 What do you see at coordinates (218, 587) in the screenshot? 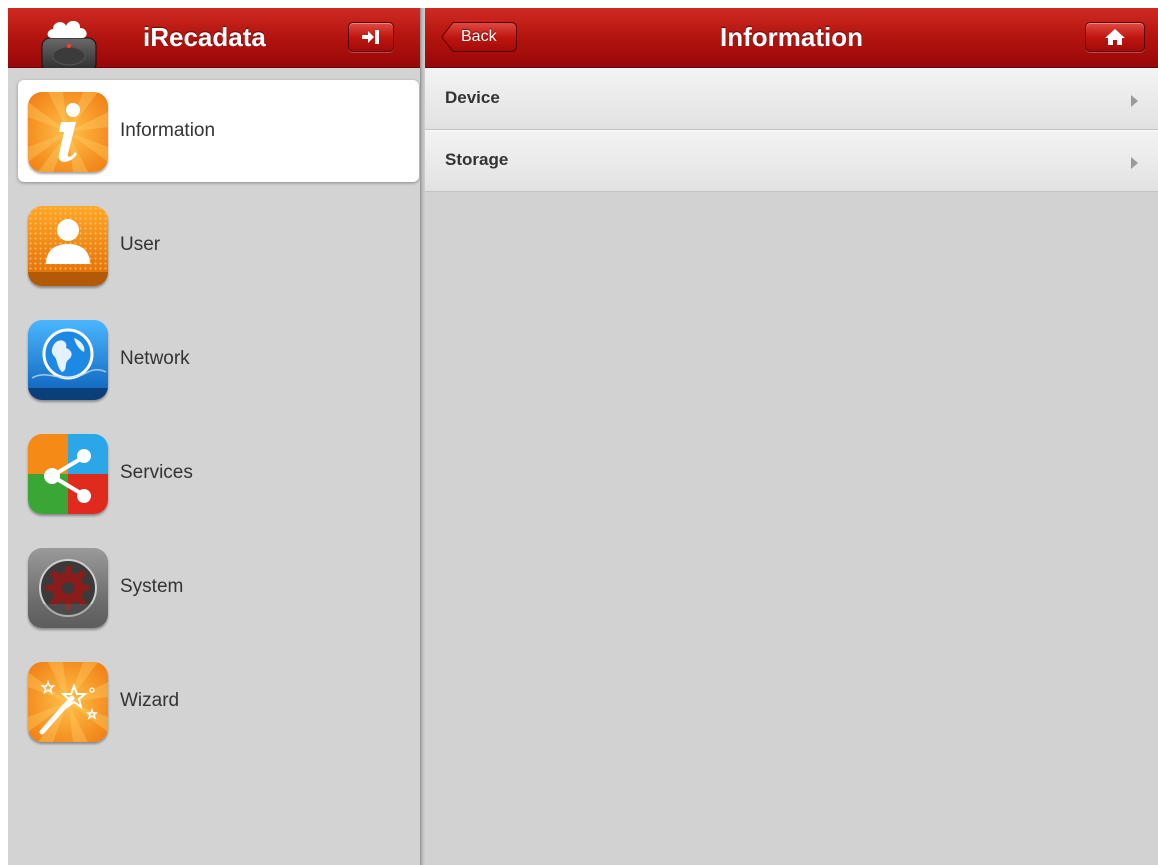
I see `sidebar-item-system: System` at bounding box center [218, 587].